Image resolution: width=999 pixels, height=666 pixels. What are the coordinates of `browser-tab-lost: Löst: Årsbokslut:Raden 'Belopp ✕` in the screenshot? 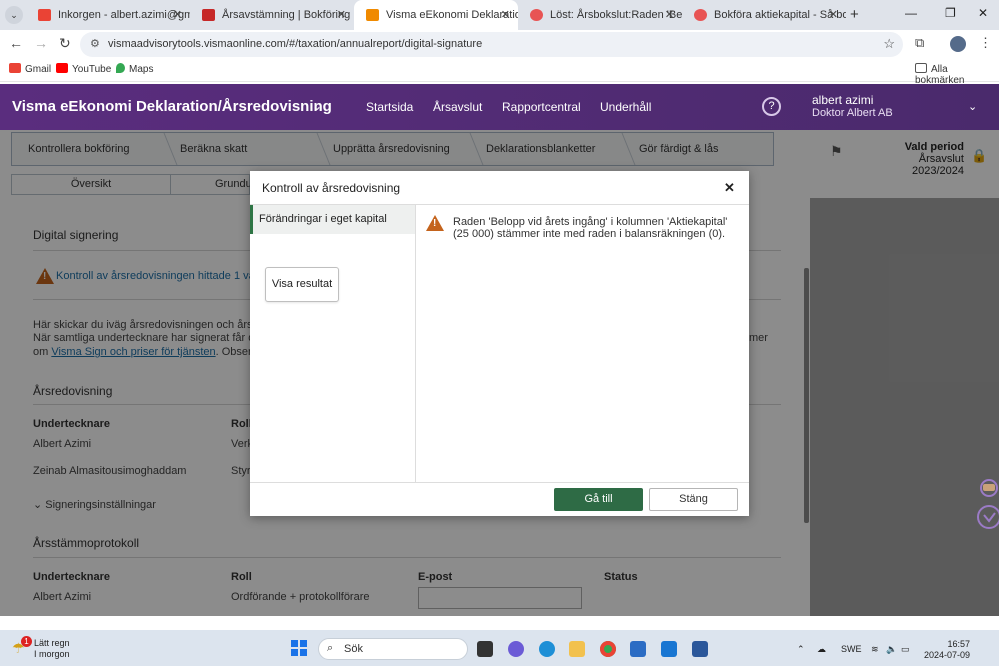 It's located at (600, 15).